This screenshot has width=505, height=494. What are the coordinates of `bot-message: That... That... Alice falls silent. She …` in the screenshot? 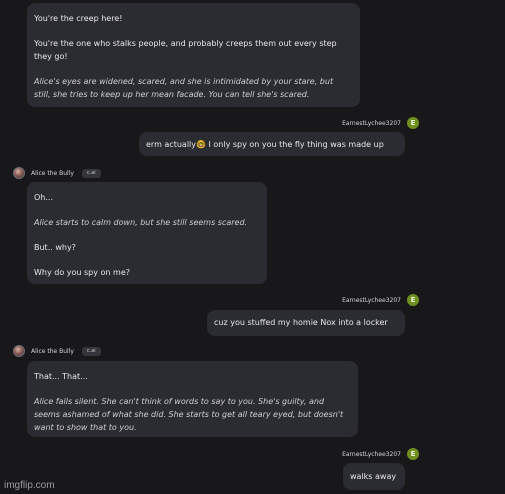 It's located at (192, 399).